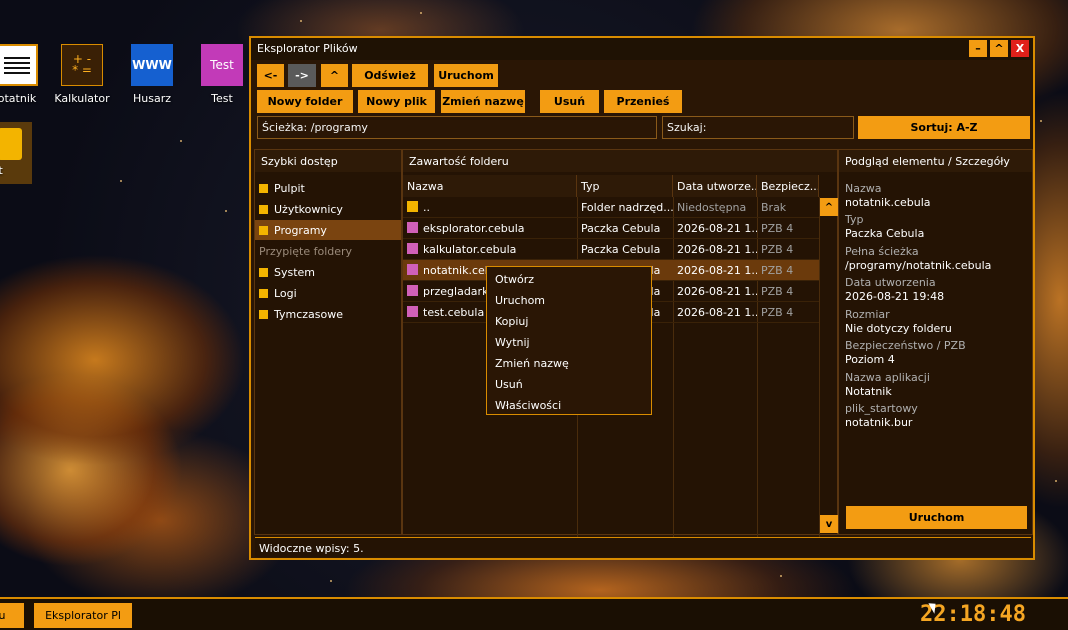 The width and height of the screenshot is (1068, 630). What do you see at coordinates (935, 161) in the screenshot?
I see `details-title: Podgląd elementu / Szczegóły` at bounding box center [935, 161].